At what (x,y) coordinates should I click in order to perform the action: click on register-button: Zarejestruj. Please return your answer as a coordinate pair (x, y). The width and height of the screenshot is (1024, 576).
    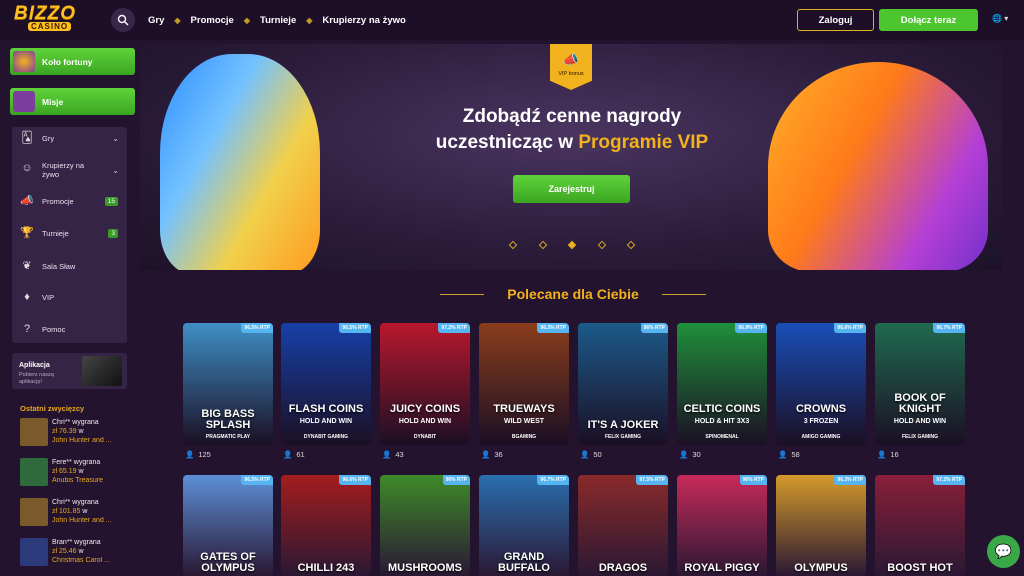
    Looking at the image, I should click on (571, 189).